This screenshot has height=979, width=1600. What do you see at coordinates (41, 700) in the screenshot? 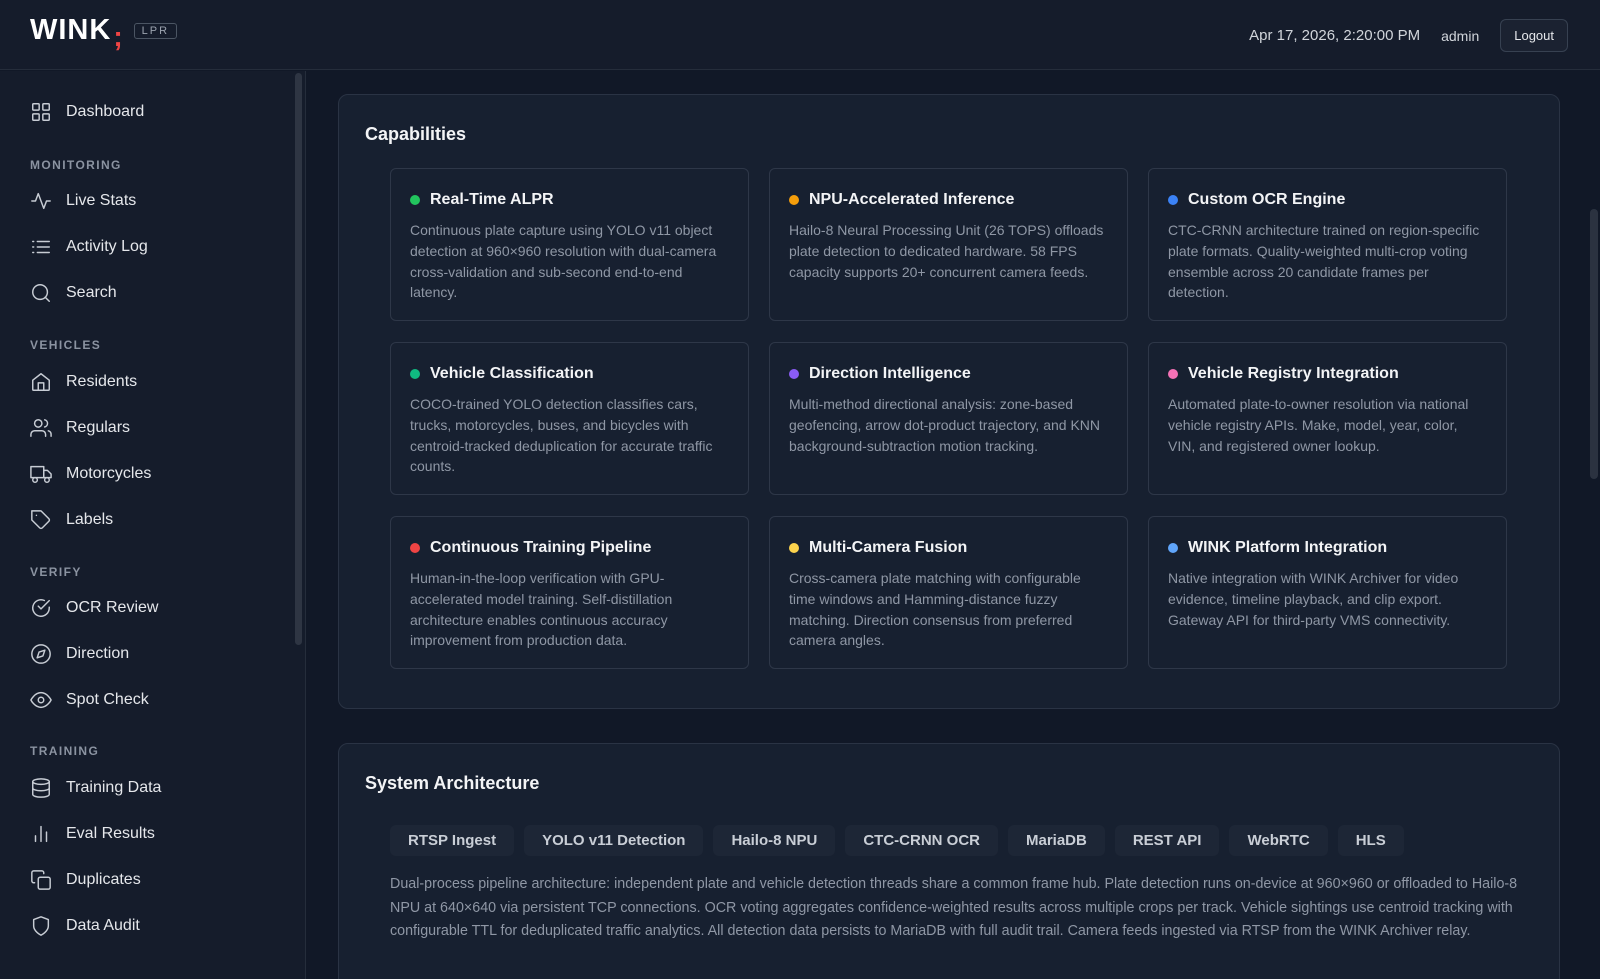
I see `eye-icon` at bounding box center [41, 700].